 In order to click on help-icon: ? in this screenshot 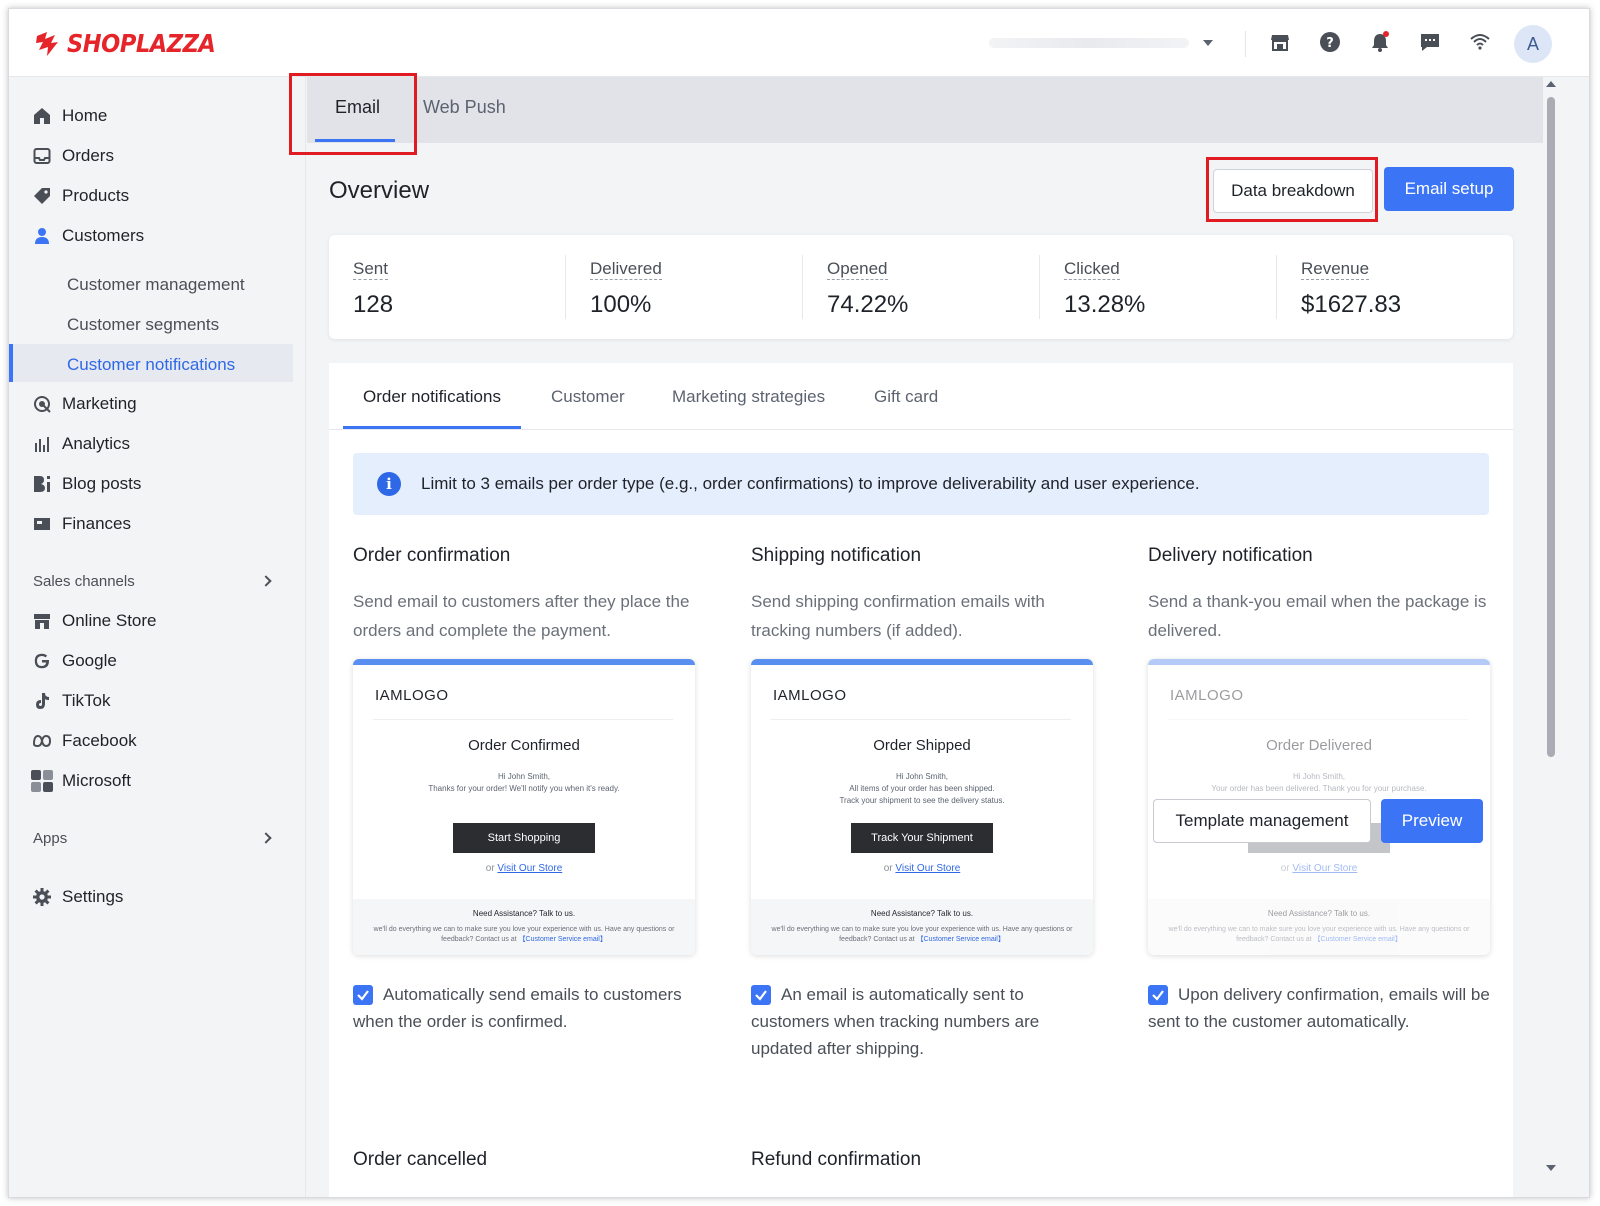, I will do `click(1330, 42)`.